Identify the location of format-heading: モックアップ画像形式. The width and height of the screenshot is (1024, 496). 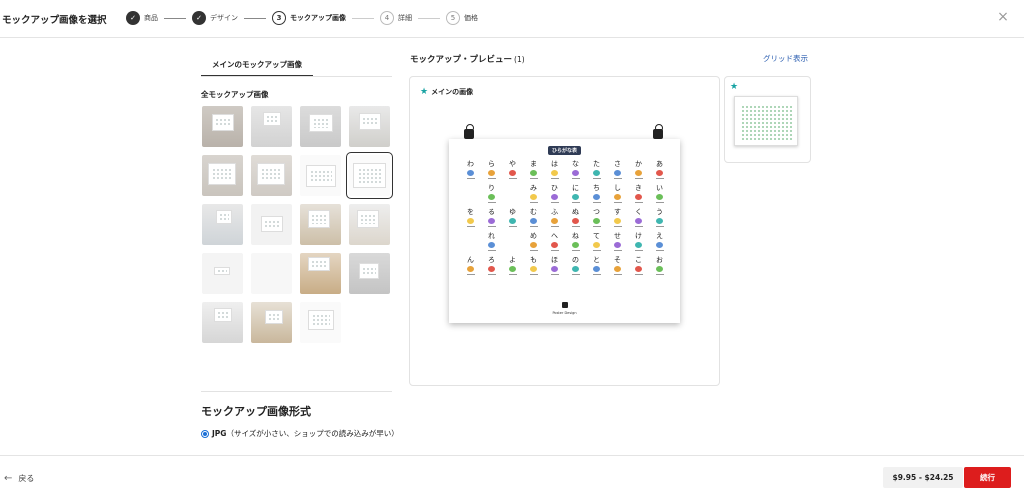
(256, 411).